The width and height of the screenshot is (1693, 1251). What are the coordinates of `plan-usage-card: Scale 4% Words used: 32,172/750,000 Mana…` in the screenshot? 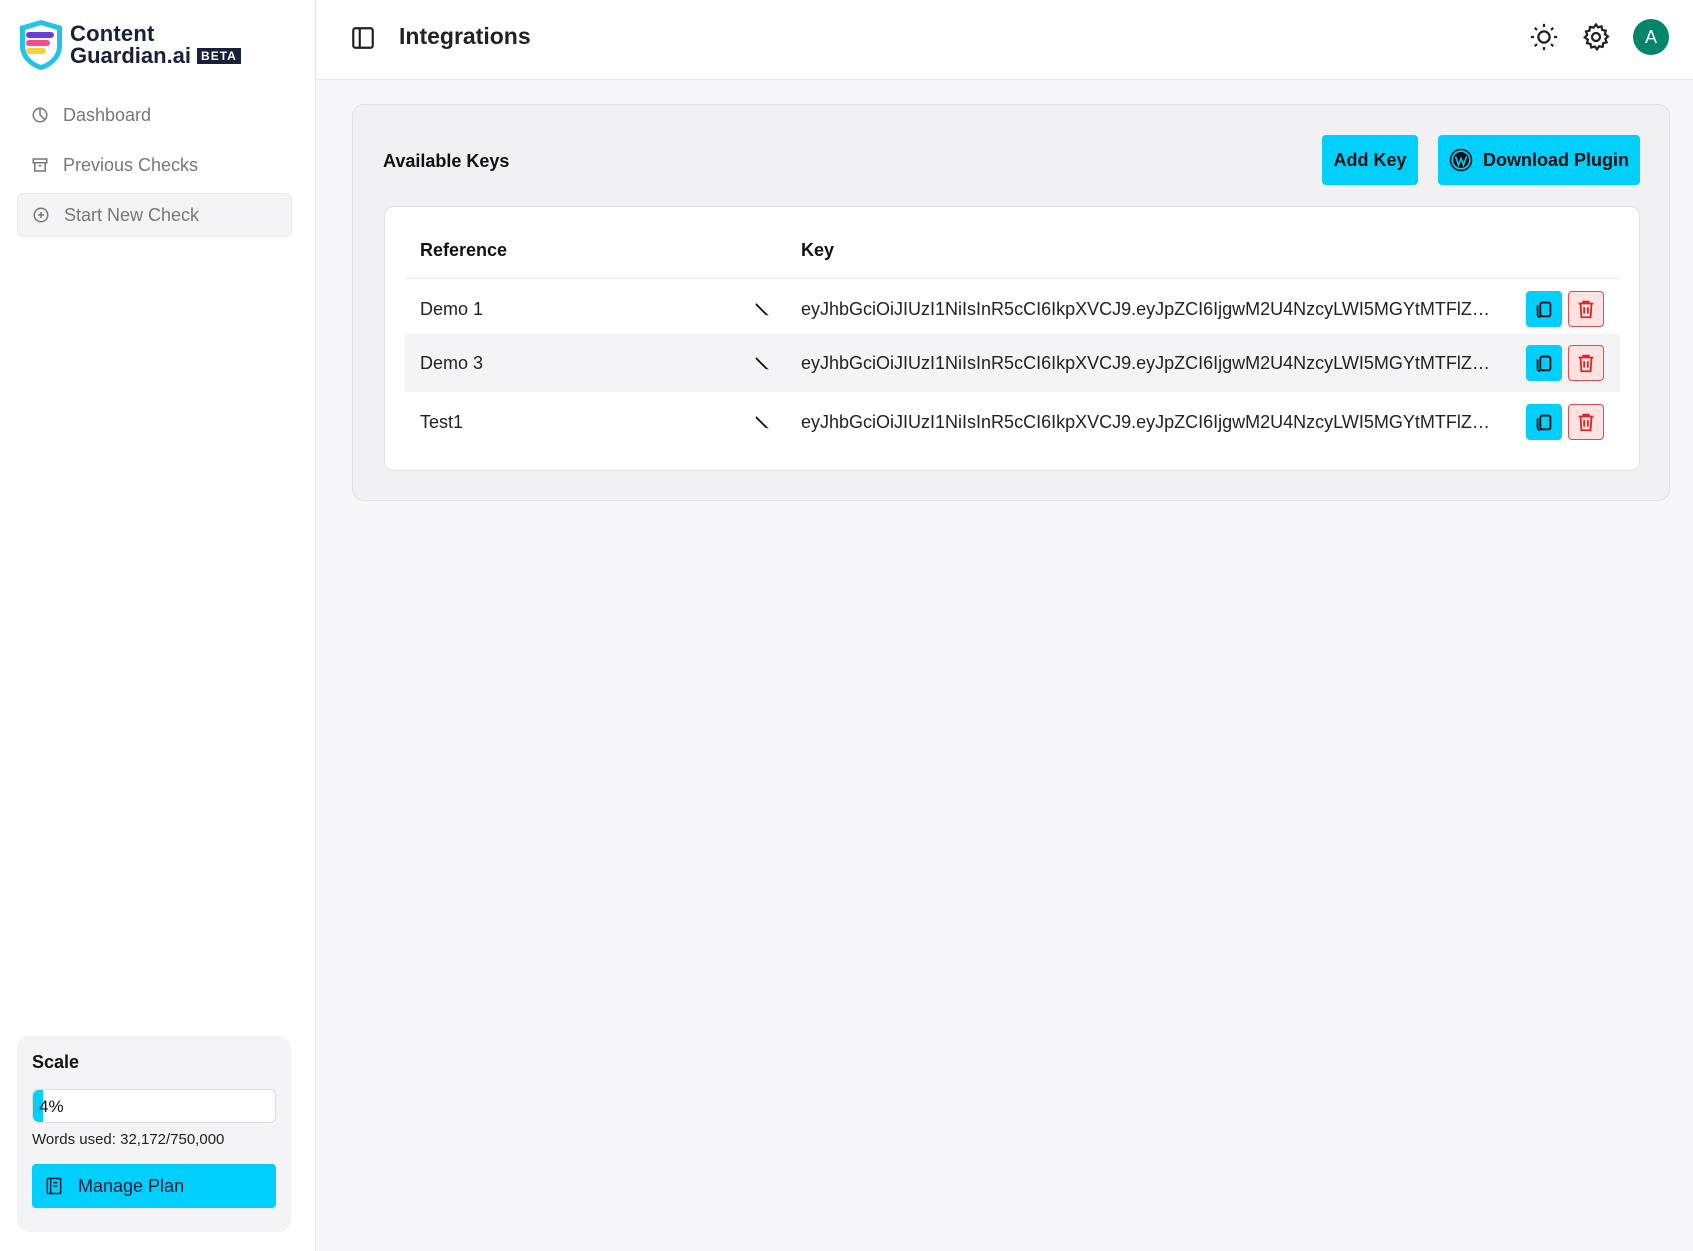 It's located at (154, 1134).